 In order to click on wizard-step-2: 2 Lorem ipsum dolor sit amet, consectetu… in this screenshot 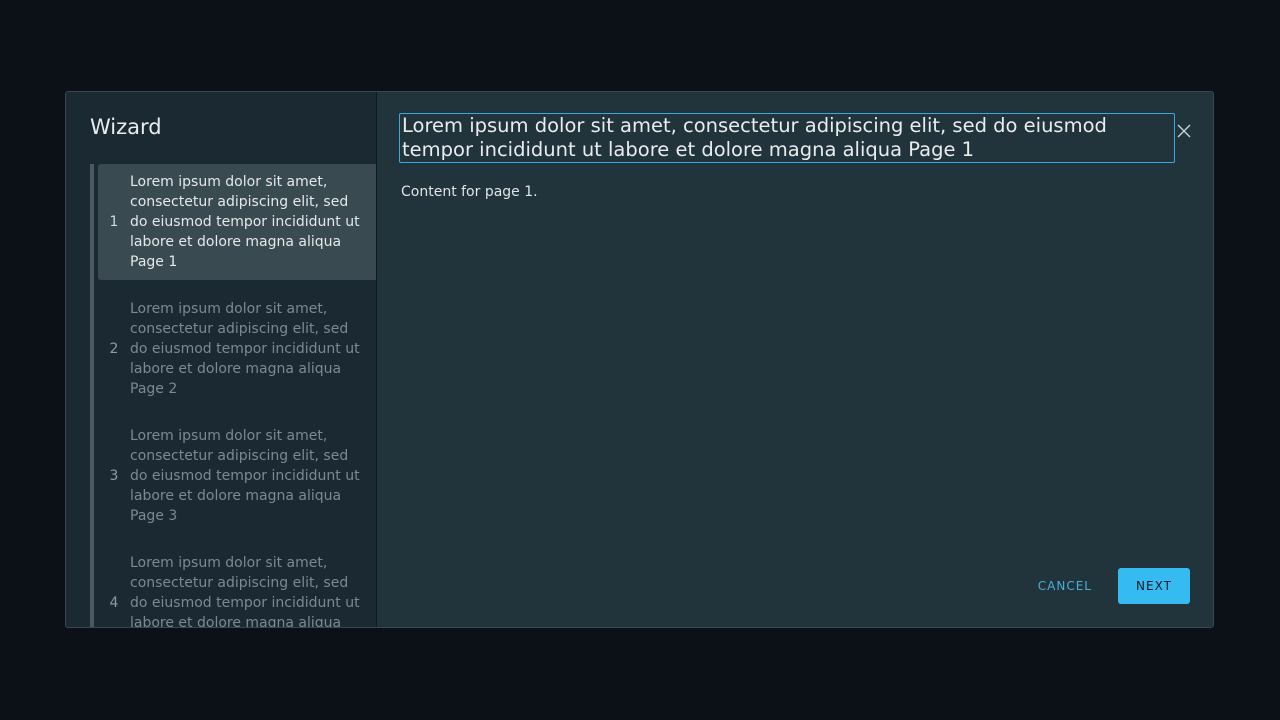, I will do `click(237, 349)`.